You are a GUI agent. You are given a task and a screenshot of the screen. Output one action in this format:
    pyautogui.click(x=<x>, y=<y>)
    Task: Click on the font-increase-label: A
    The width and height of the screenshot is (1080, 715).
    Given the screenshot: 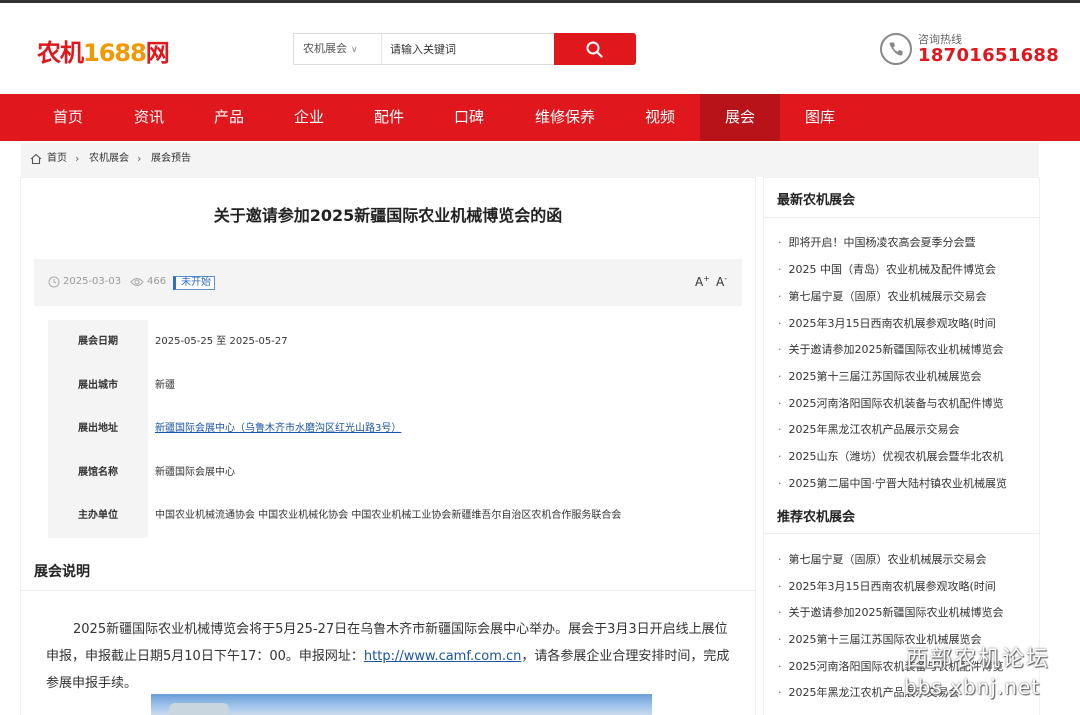 What is the action you would take?
    pyautogui.click(x=699, y=282)
    